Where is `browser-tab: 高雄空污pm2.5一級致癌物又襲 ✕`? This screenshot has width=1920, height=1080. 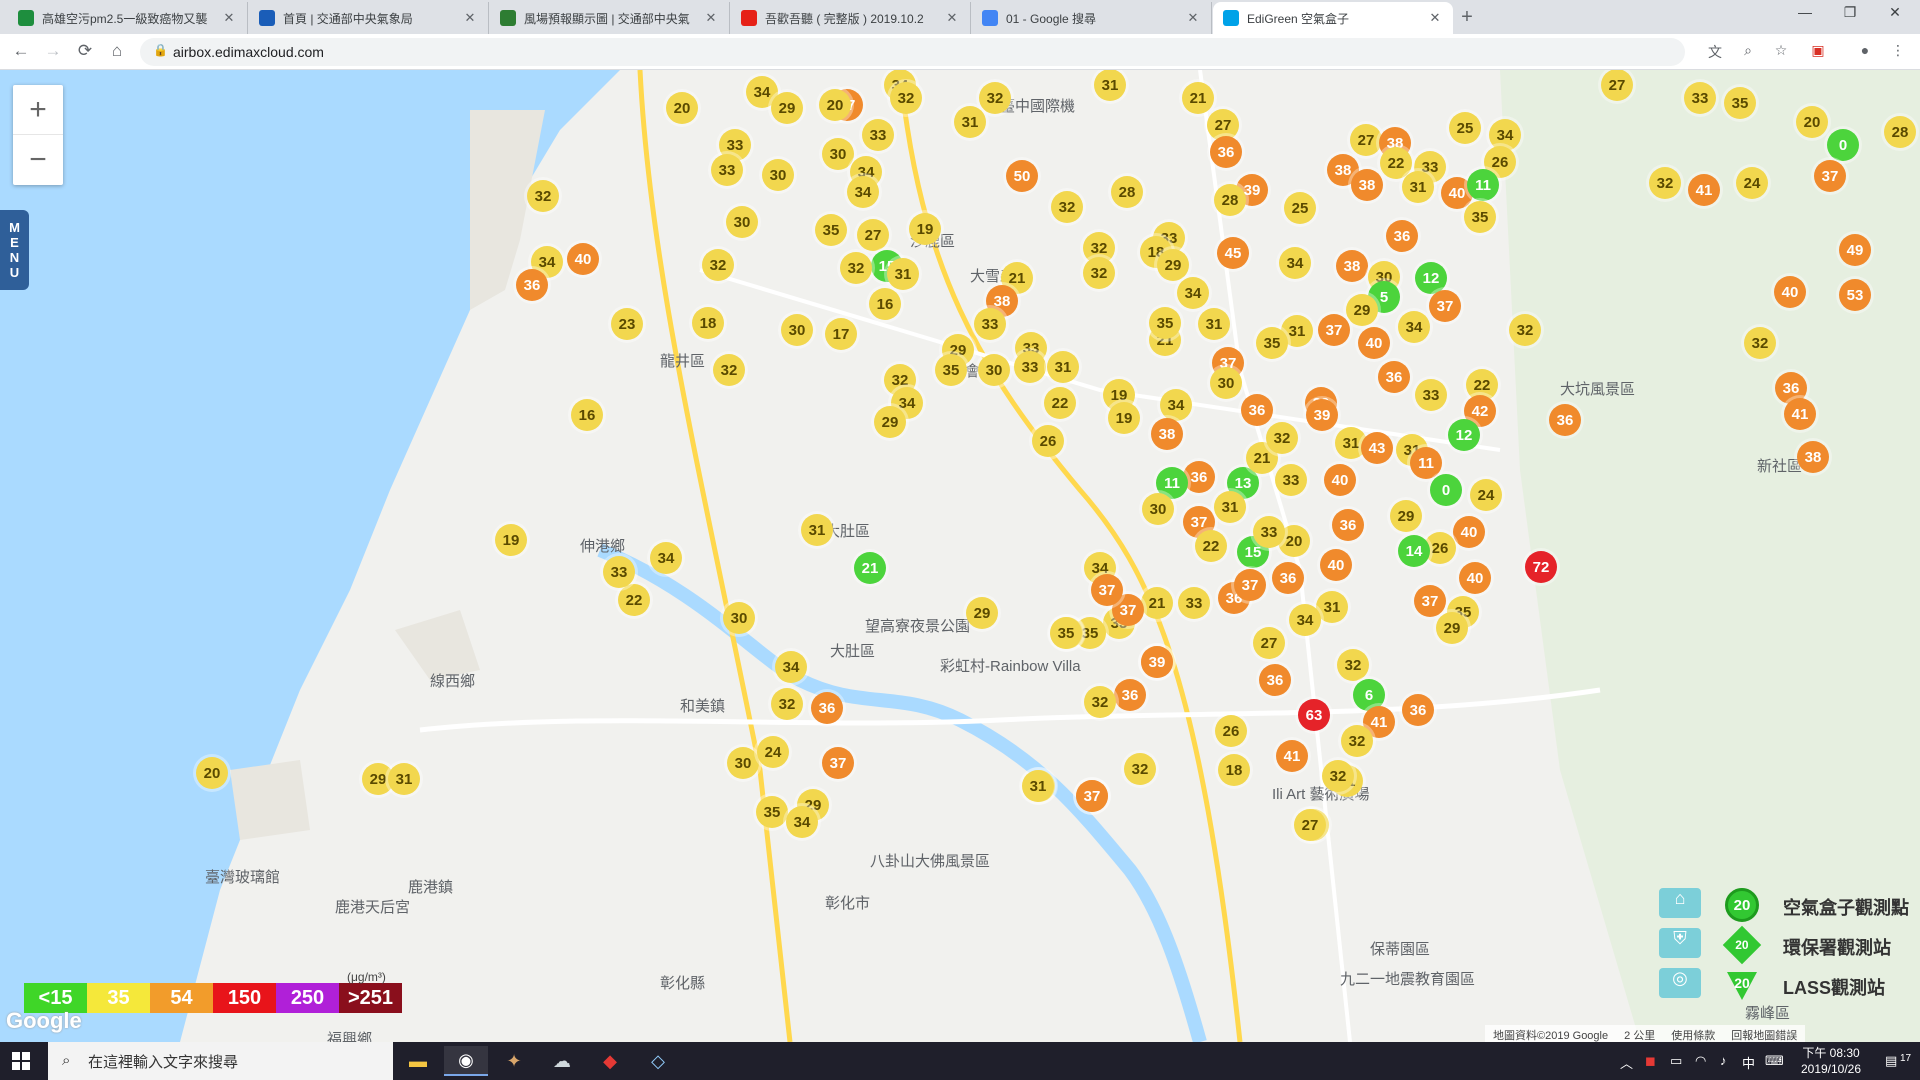
browser-tab: 高雄空污pm2.5一級致癌物又襲 ✕ is located at coordinates (128, 18).